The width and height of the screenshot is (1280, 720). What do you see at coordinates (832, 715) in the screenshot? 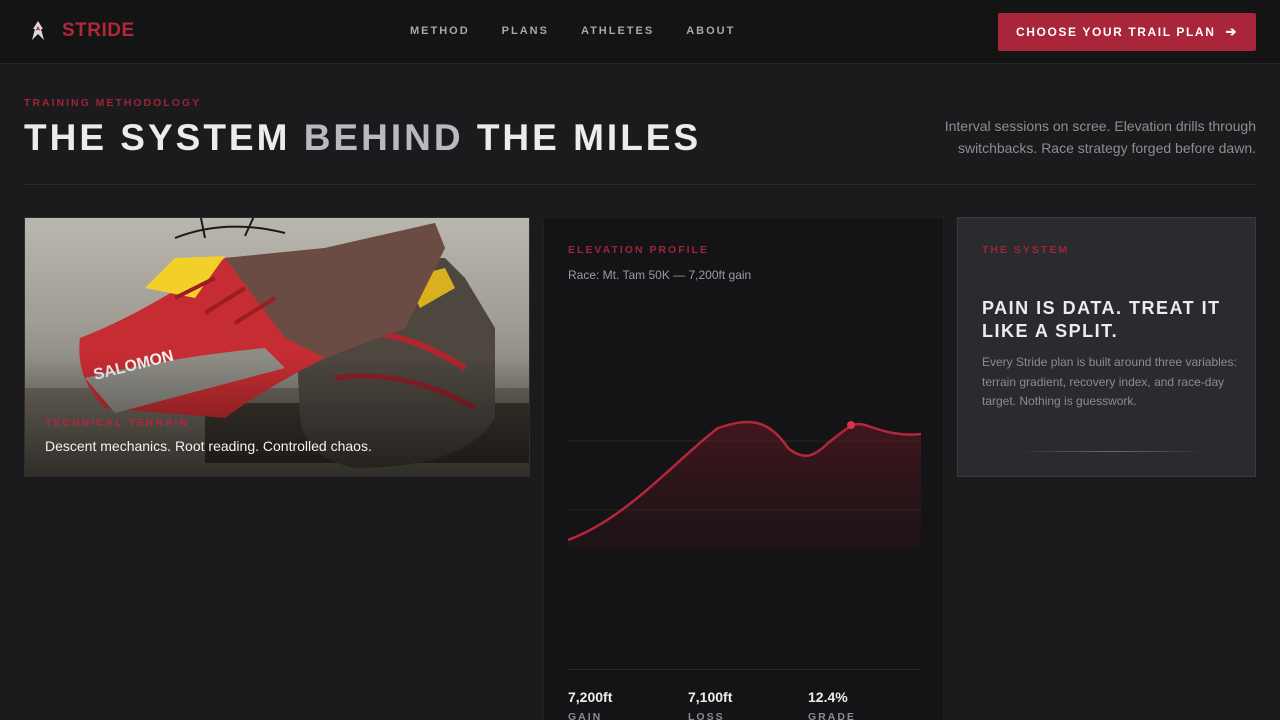
I see `stat-grade-label: GRADE` at bounding box center [832, 715].